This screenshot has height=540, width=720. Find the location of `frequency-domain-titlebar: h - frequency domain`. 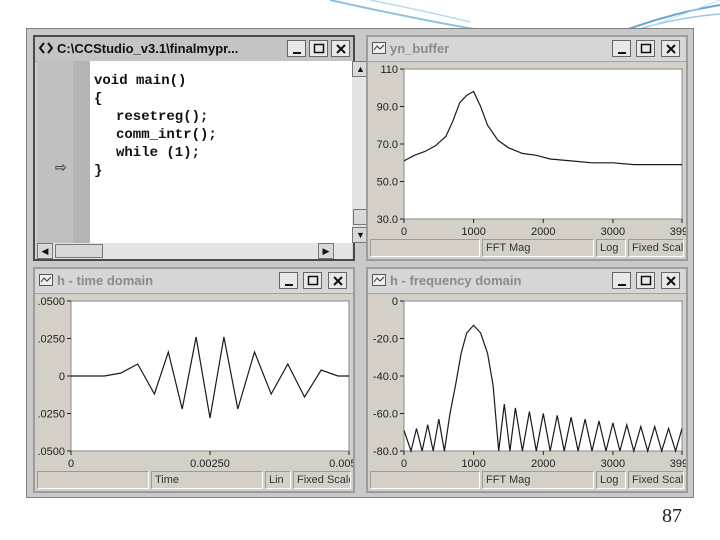

frequency-domain-titlebar: h - frequency domain is located at coordinates (527, 281).